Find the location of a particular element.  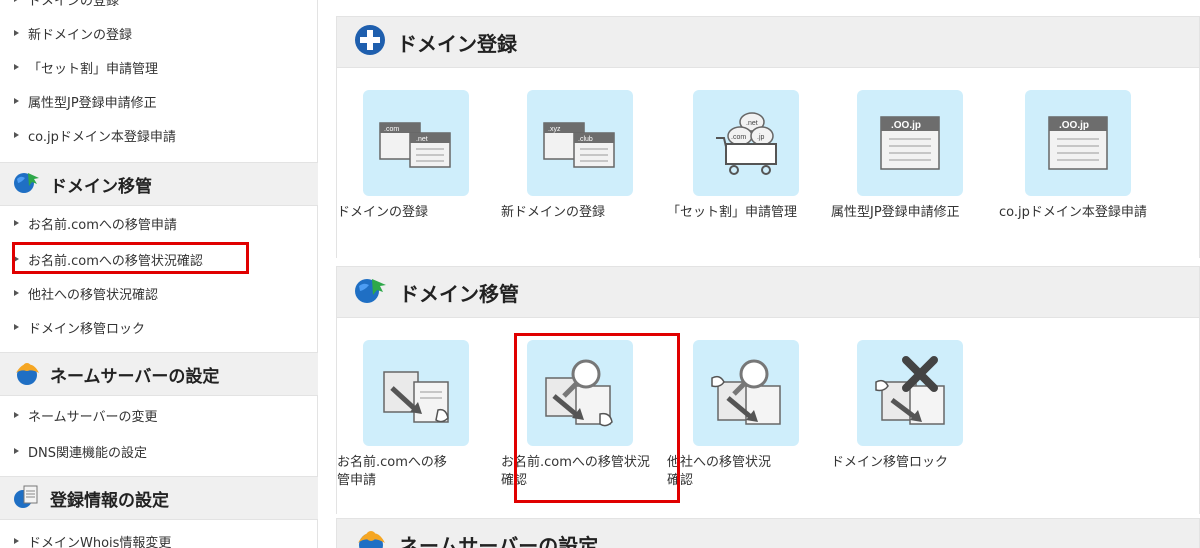

tile-transfer-out-status: 他社への移管状況確認 is located at coordinates (747, 415).